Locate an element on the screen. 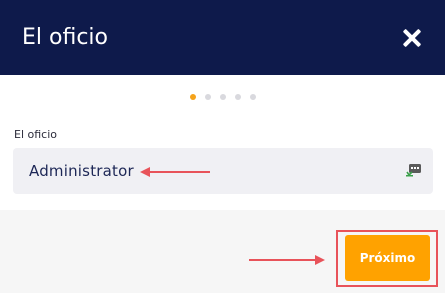 The image size is (445, 293). annotation-arrow-field is located at coordinates (175, 172).